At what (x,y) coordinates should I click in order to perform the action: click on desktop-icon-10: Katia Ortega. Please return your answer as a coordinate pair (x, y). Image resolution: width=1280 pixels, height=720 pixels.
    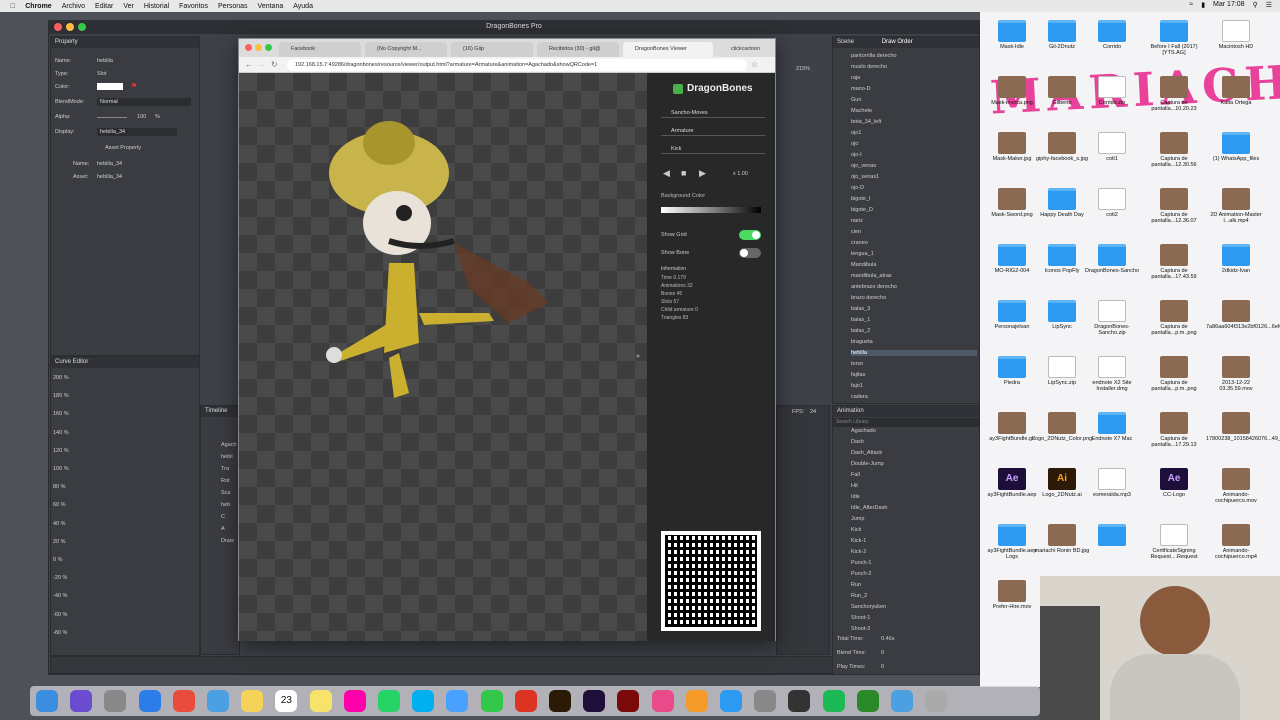
    Looking at the image, I should click on (1236, 91).